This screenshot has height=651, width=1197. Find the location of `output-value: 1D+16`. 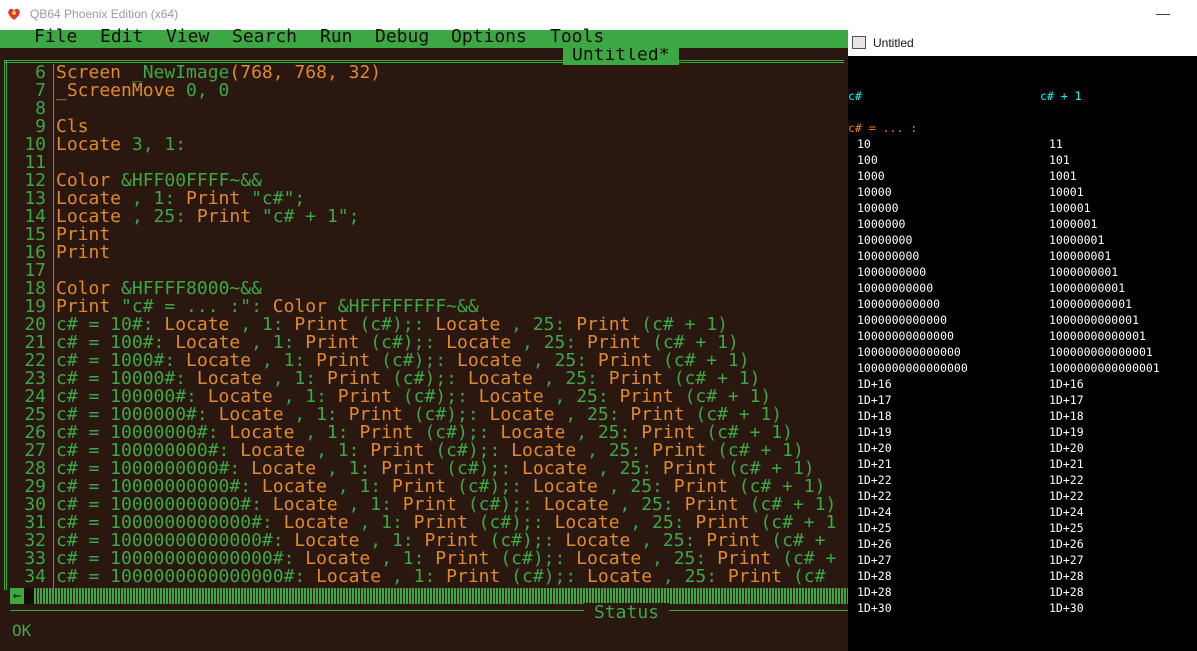

output-value: 1D+16 is located at coordinates (874, 384).